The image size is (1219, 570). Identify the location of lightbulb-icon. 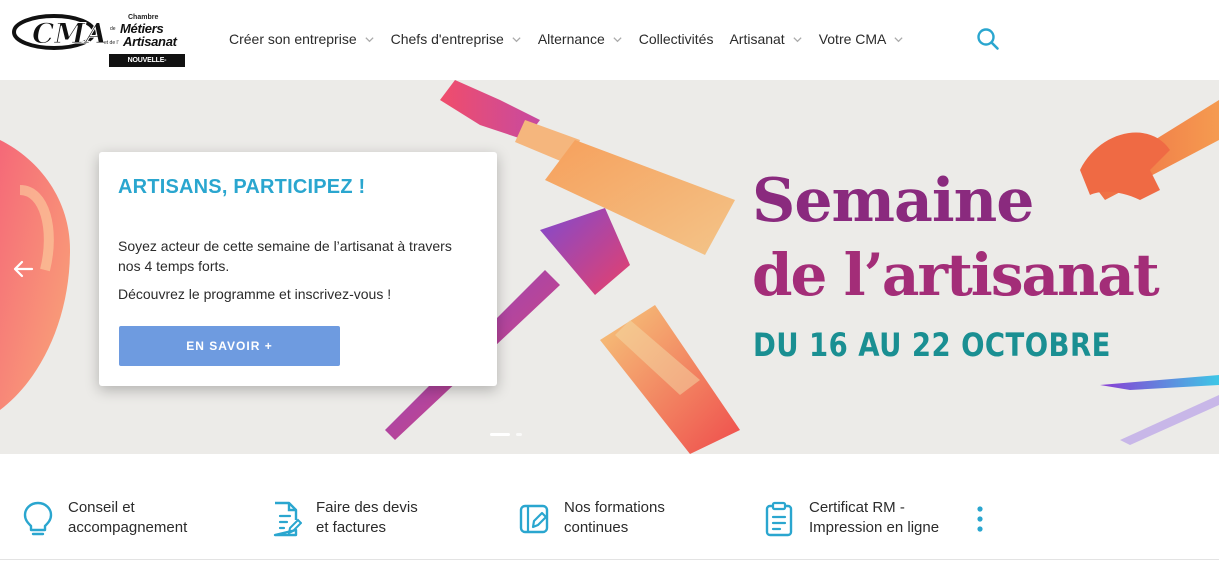
(38, 518).